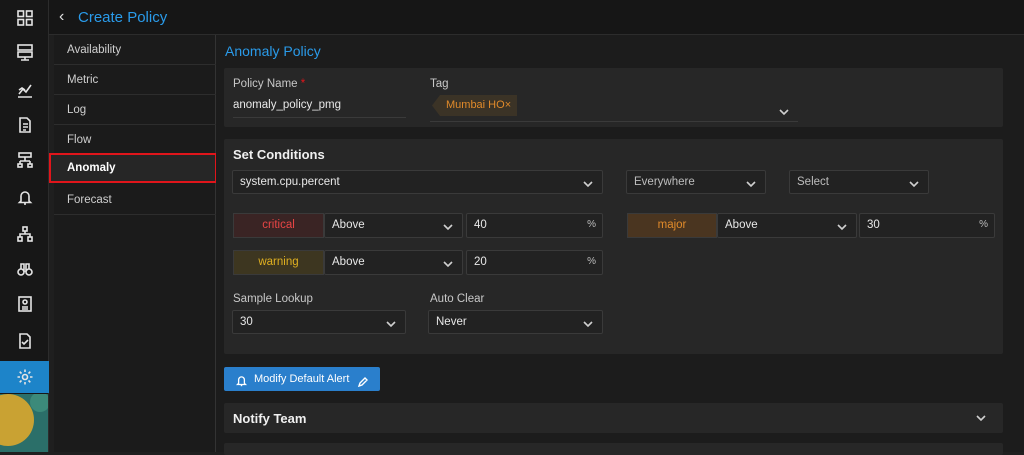 The width and height of the screenshot is (1024, 455). Describe the element at coordinates (135, 110) in the screenshot. I see `subnav-item-log: Log` at that location.